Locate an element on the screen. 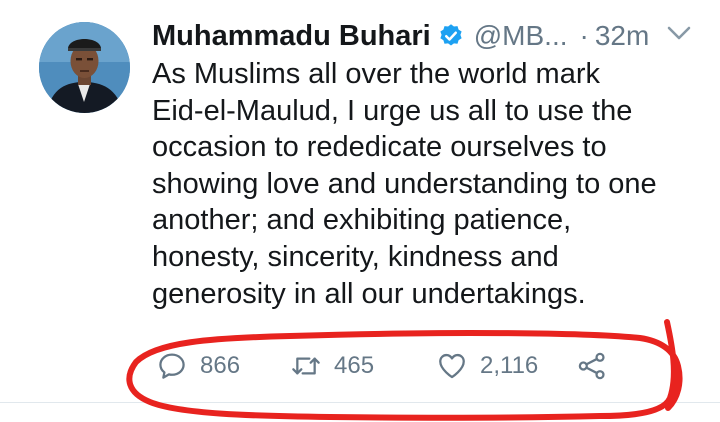 The height and width of the screenshot is (422, 720). like-count: 2,116 is located at coordinates (509, 365).